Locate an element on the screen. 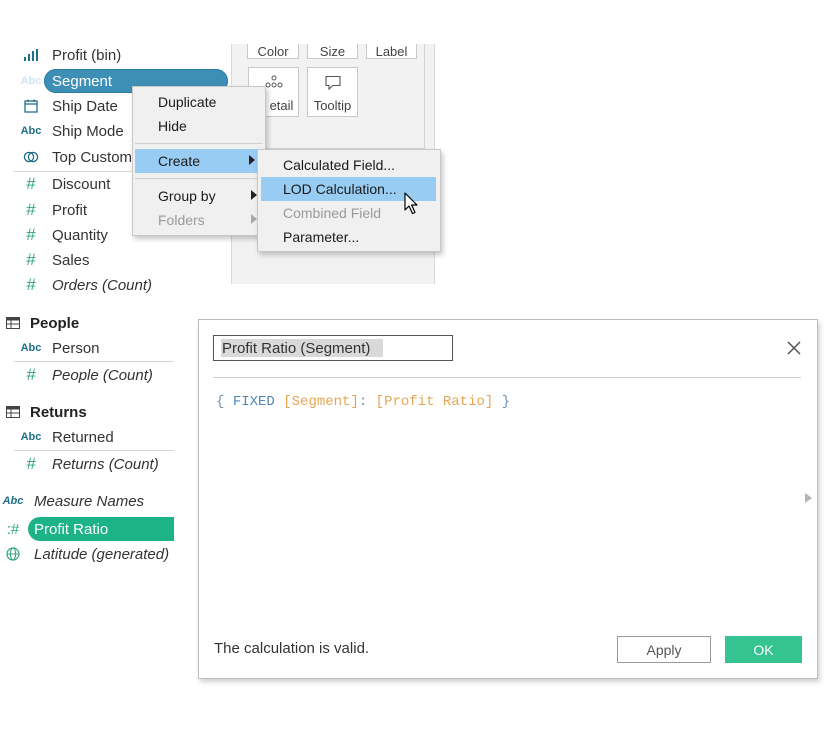 The height and width of the screenshot is (734, 834). field-profit-bin: Profit (bin) is located at coordinates (70, 55).